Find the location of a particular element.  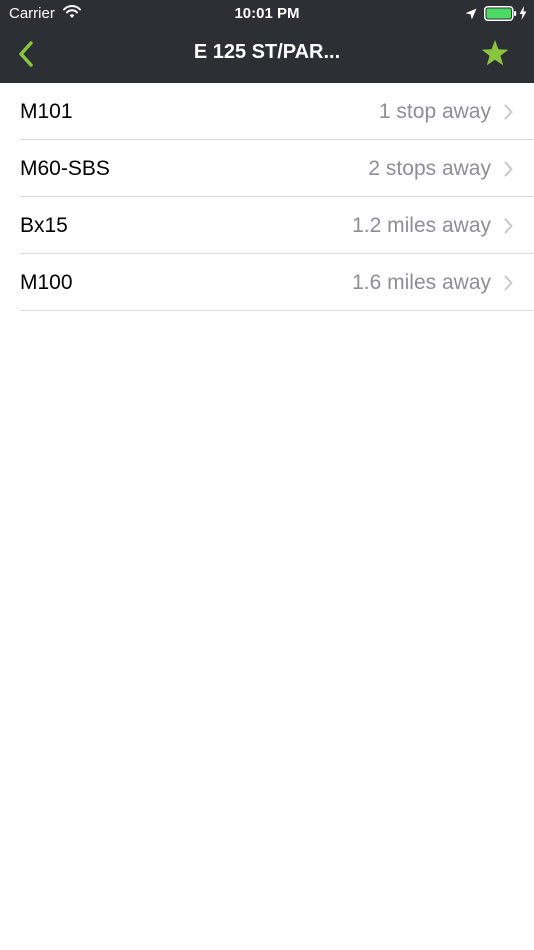

route-row-m60-sbs: M60-SBS 2 stops away is located at coordinates (277, 168).